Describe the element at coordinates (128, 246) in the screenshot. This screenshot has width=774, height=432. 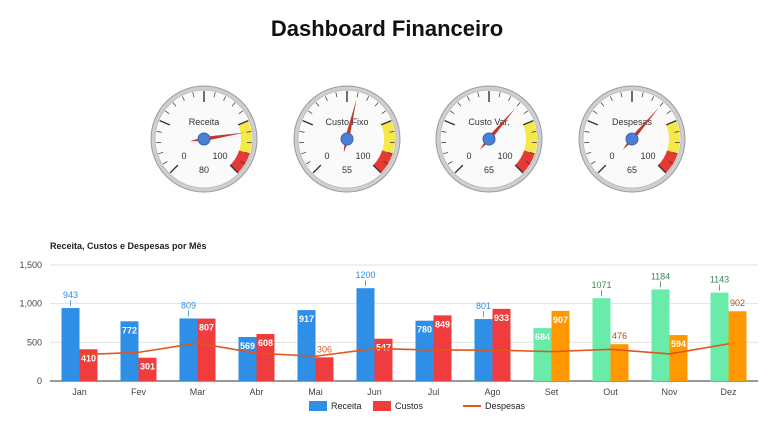
I see `chart-title: Receita, Custos e Despesas por Mês` at that location.